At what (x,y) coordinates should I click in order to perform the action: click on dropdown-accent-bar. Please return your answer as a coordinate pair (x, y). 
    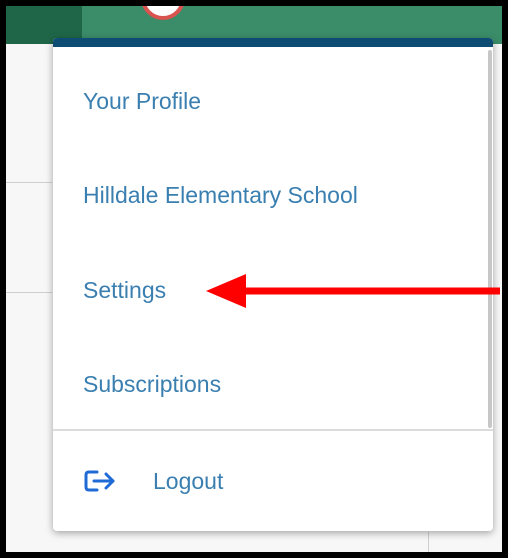
    Looking at the image, I should click on (273, 42).